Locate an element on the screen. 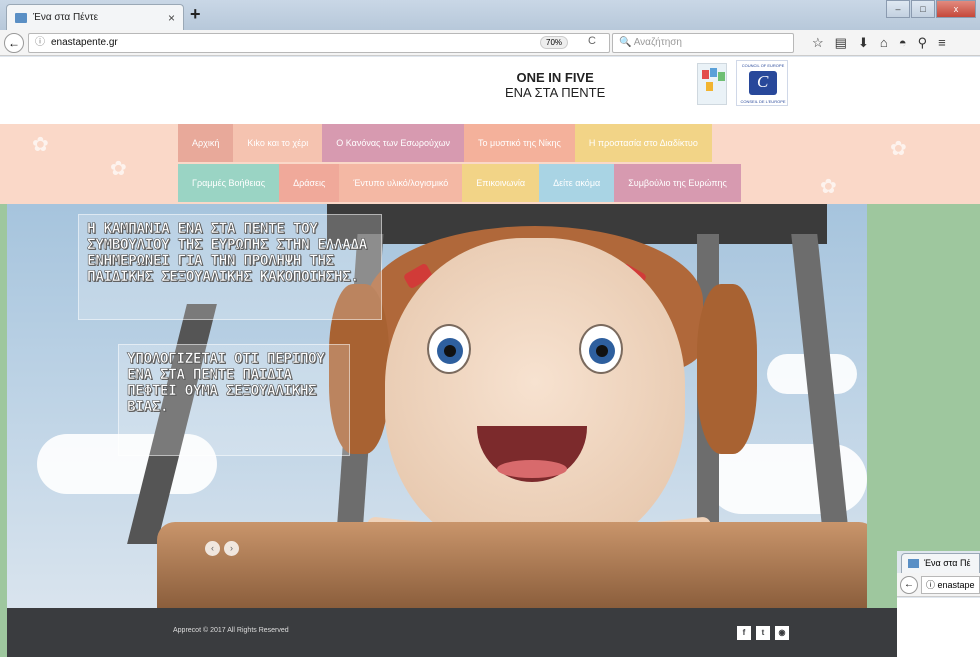 The width and height of the screenshot is (980, 657). toolbar-icons: ☆ ▤ ⬇ ⌂ ◓ ⚲ ≡ is located at coordinates (879, 43).